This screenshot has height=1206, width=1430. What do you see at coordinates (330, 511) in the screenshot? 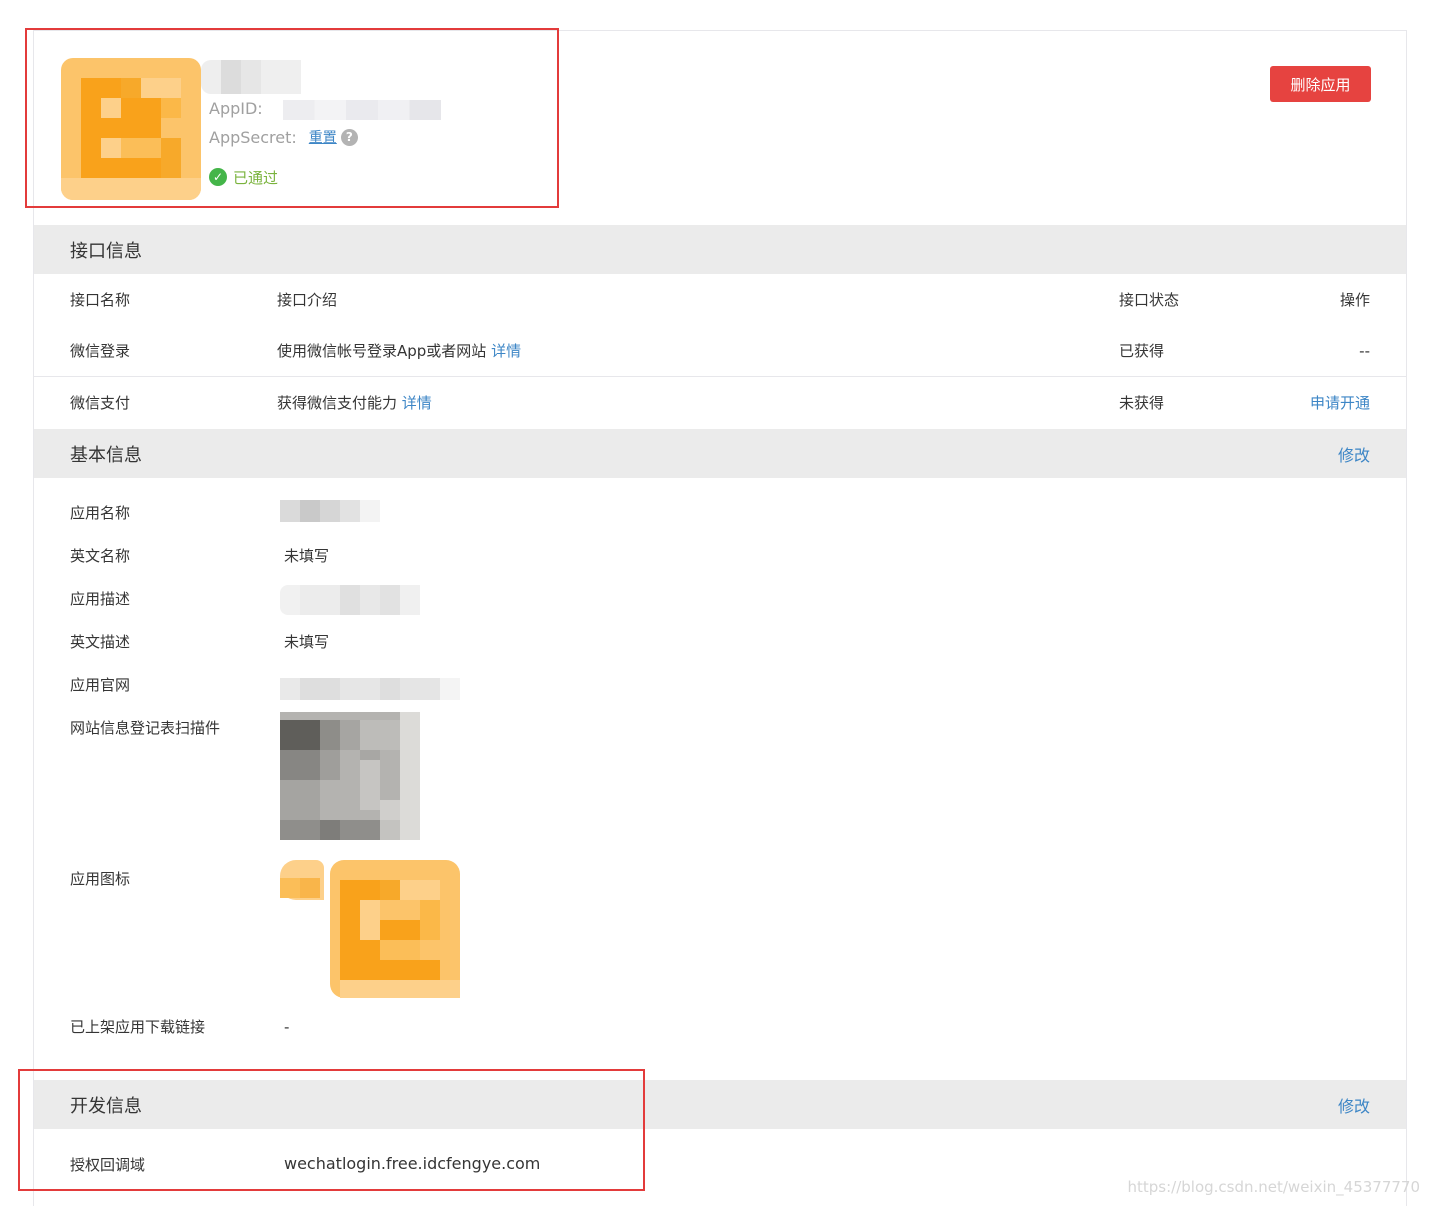
I see `app-name-value-redacted` at bounding box center [330, 511].